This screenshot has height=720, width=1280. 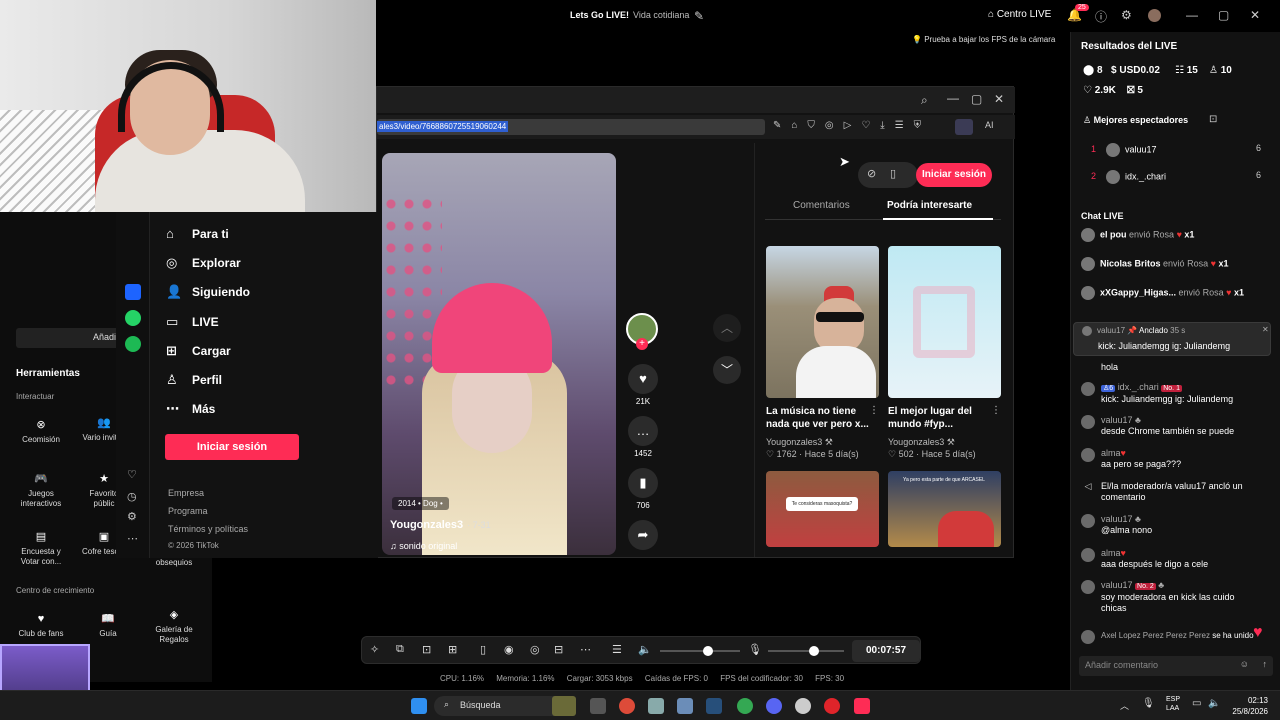 What do you see at coordinates (564, 706) in the screenshot?
I see `widget-icon` at bounding box center [564, 706].